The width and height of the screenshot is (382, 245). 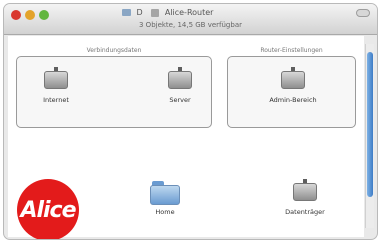 What do you see at coordinates (189, 12) in the screenshot?
I see `title-text: Alice-Router` at bounding box center [189, 12].